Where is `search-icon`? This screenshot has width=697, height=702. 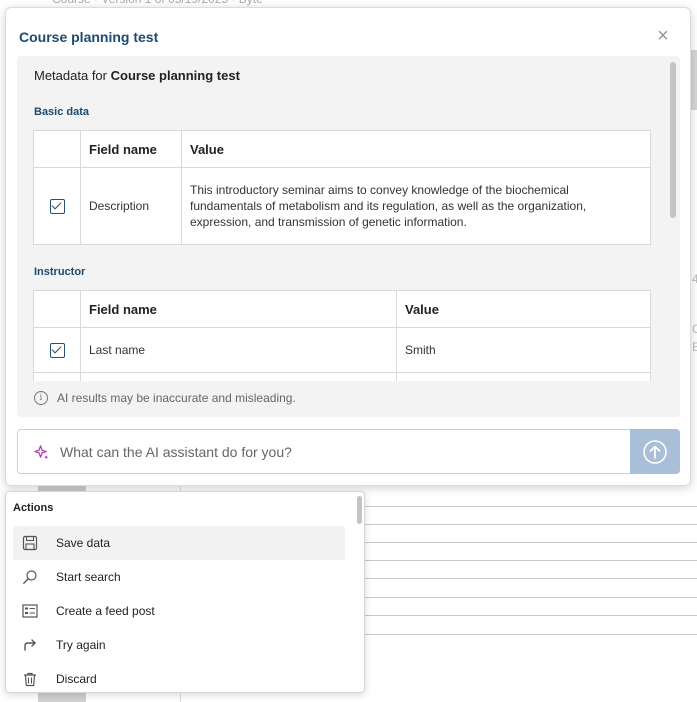 search-icon is located at coordinates (30, 577).